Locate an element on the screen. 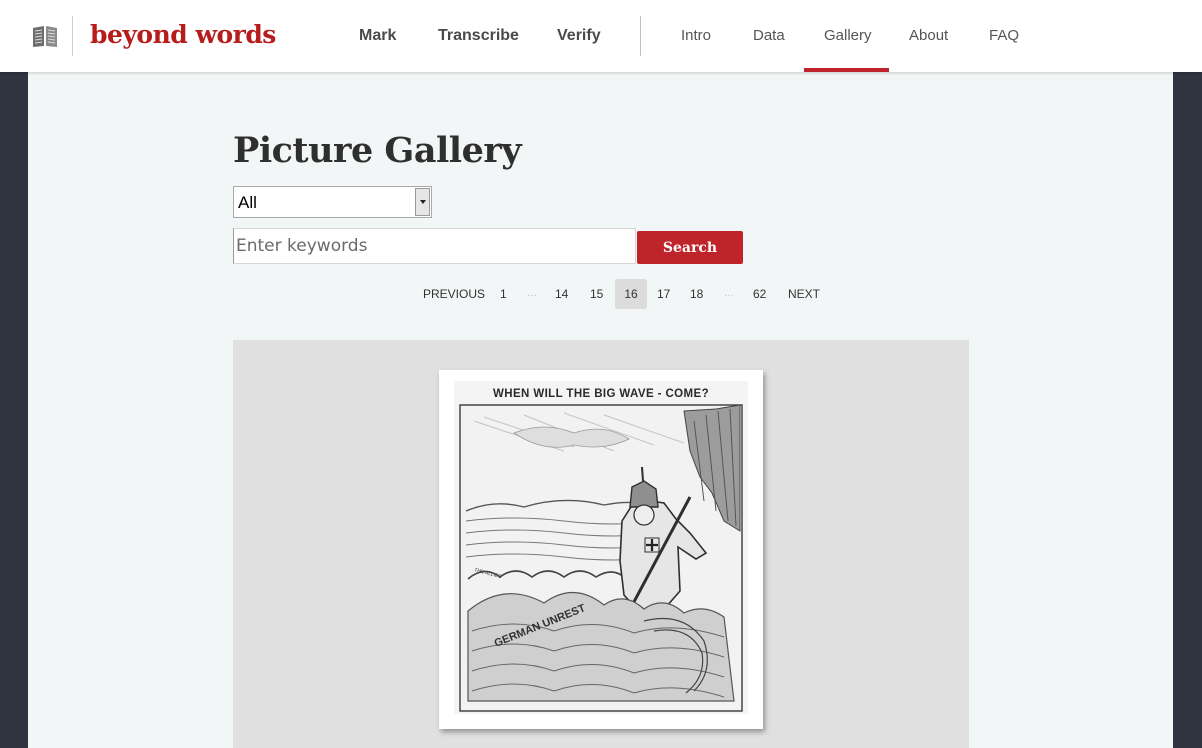  nav-transcribe: Transcribe is located at coordinates (478, 36).